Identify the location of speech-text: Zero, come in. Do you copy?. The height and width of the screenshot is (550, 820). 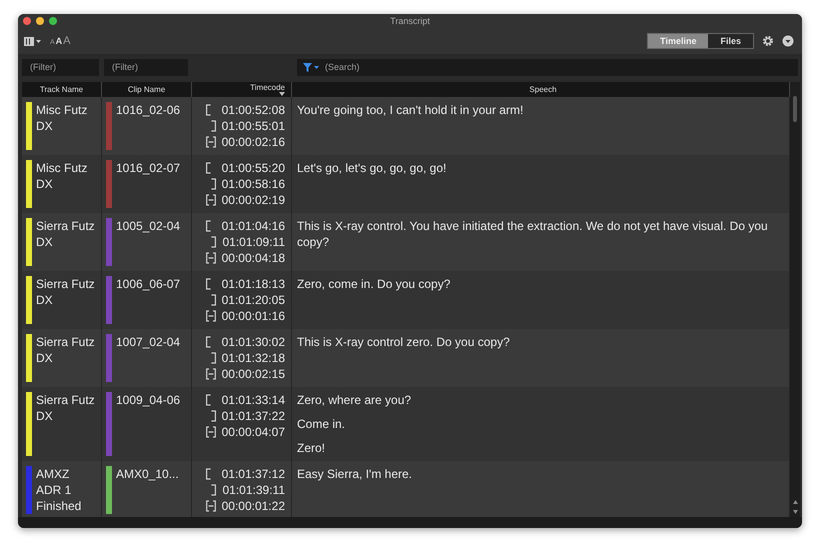
(374, 284).